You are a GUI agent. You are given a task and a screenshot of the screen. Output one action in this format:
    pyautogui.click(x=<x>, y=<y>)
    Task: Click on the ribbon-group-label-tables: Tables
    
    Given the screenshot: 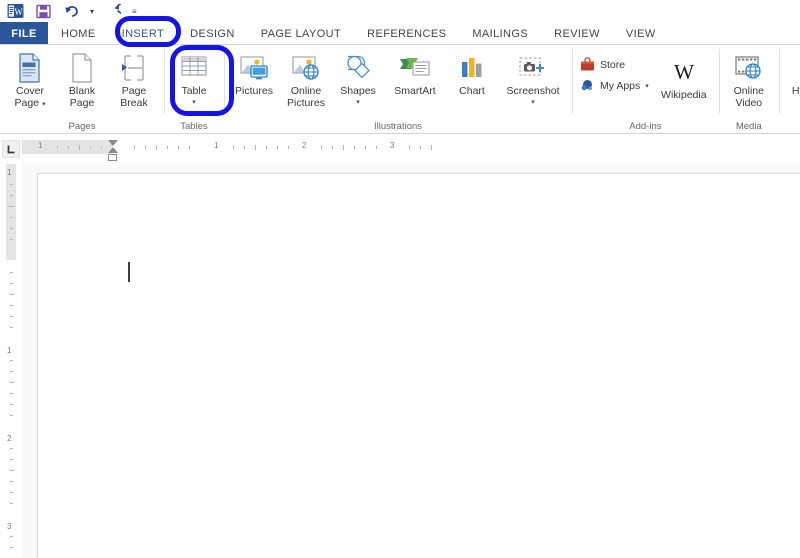 What is the action you would take?
    pyautogui.click(x=194, y=126)
    